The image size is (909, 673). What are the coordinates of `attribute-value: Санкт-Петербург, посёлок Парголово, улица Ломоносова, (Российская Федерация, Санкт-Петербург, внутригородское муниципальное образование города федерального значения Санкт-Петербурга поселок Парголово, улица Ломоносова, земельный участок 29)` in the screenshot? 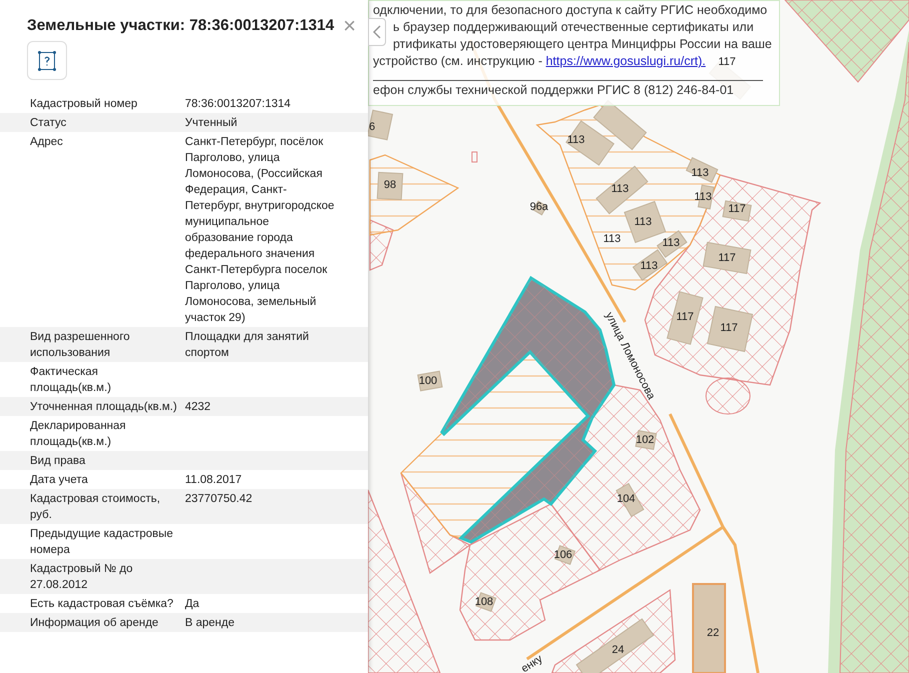 It's located at (260, 230).